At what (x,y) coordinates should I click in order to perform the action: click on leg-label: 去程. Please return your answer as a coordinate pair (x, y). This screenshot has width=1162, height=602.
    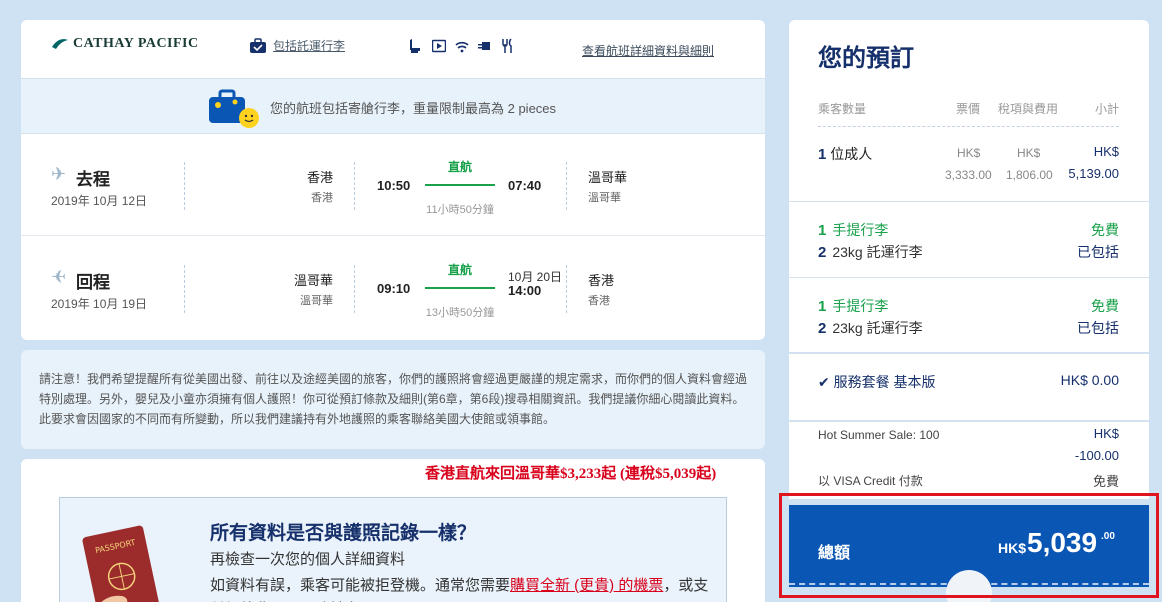
    Looking at the image, I should click on (93, 179).